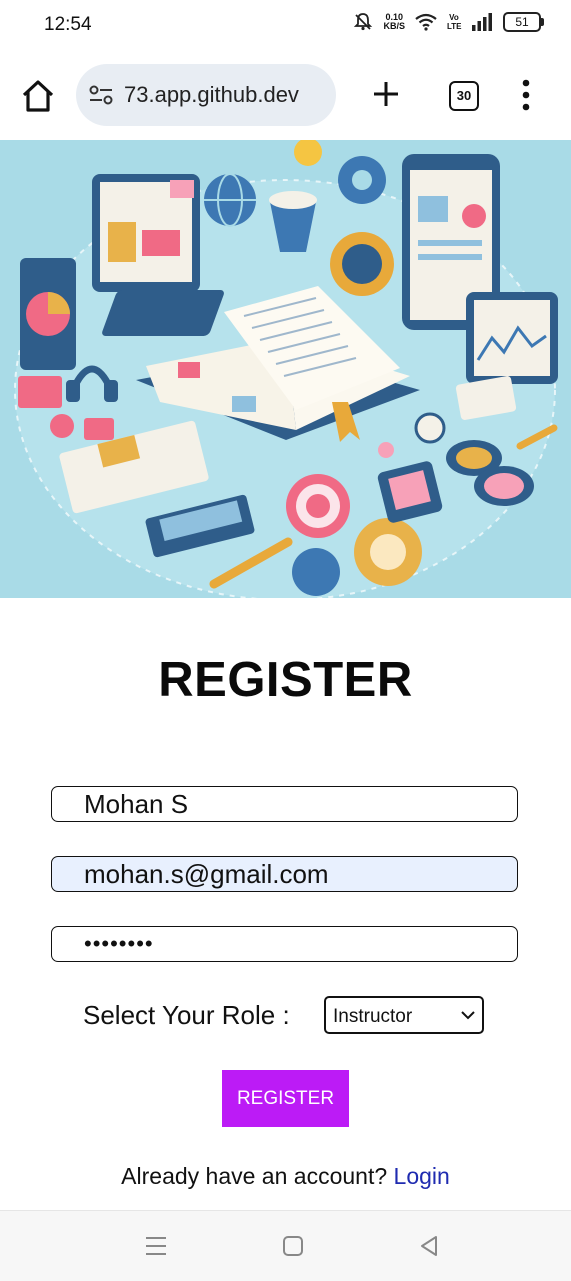  I want to click on url-bar: 73.app.github.dev, so click(206, 95).